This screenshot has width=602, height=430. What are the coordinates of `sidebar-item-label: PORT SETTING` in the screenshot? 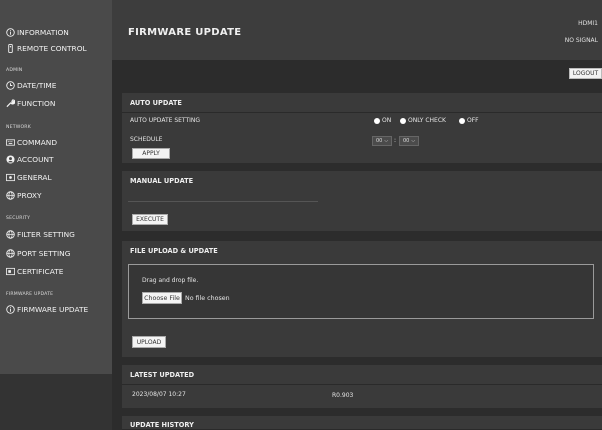 It's located at (44, 253).